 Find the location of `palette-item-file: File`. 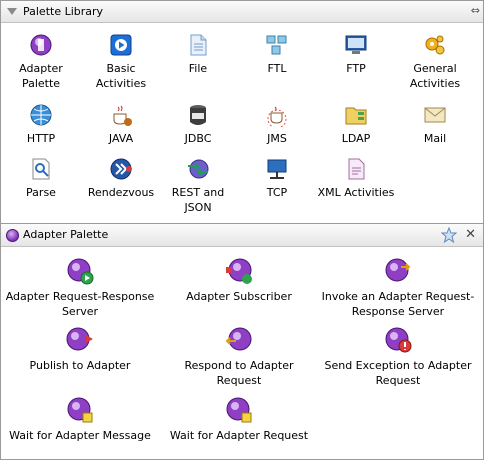

palette-item-file: File is located at coordinates (198, 54).